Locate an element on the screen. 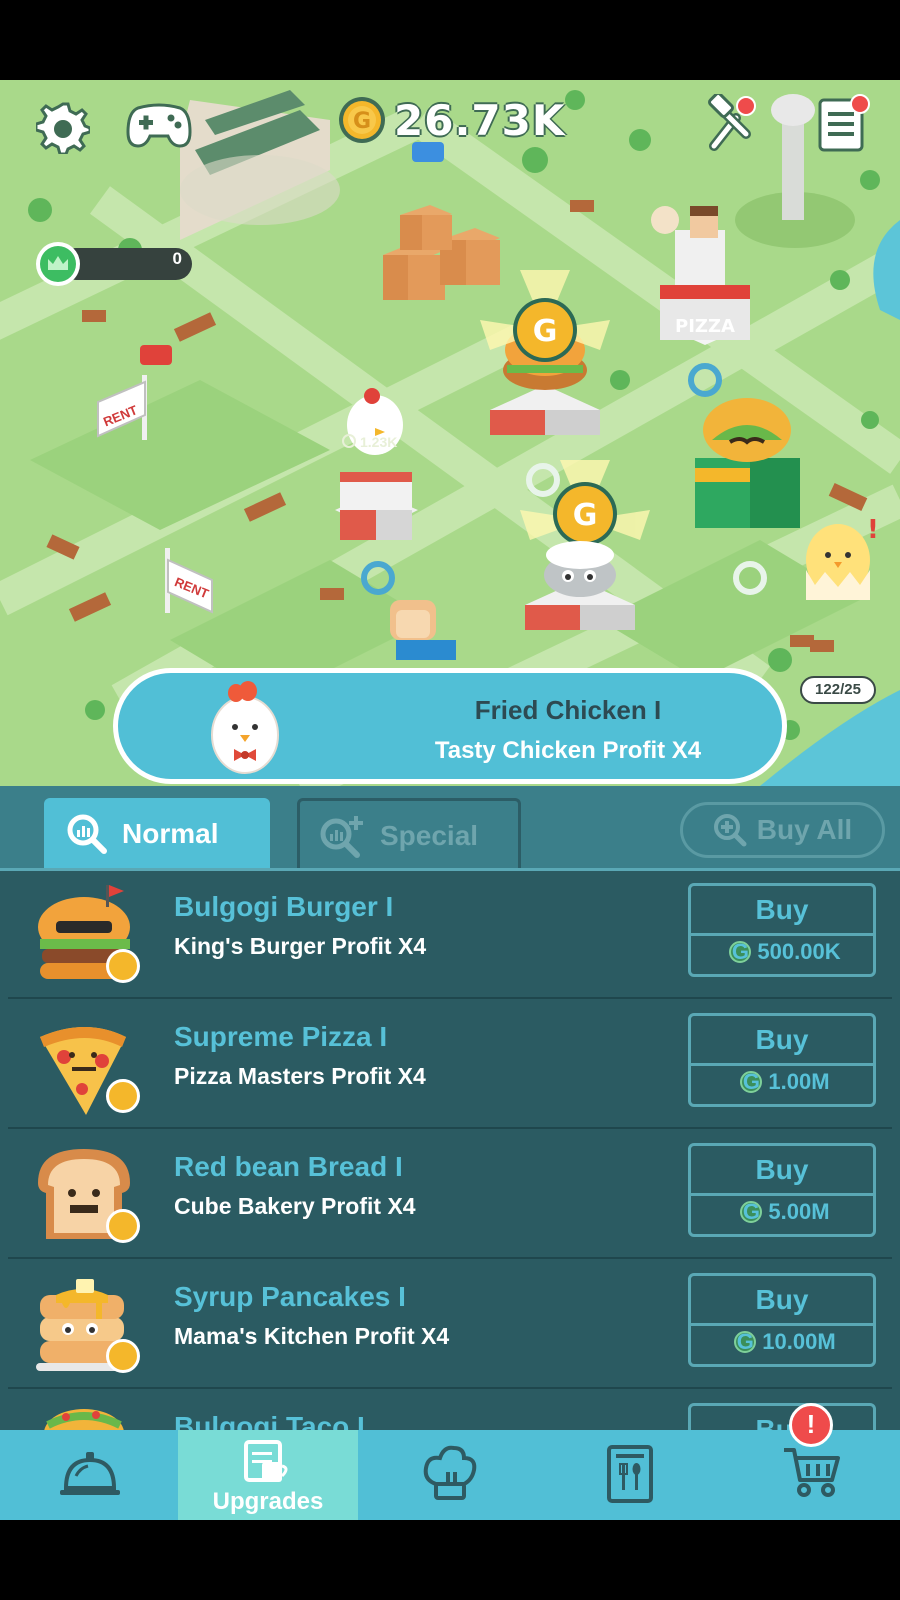  tab-normal: Normal is located at coordinates (157, 834).